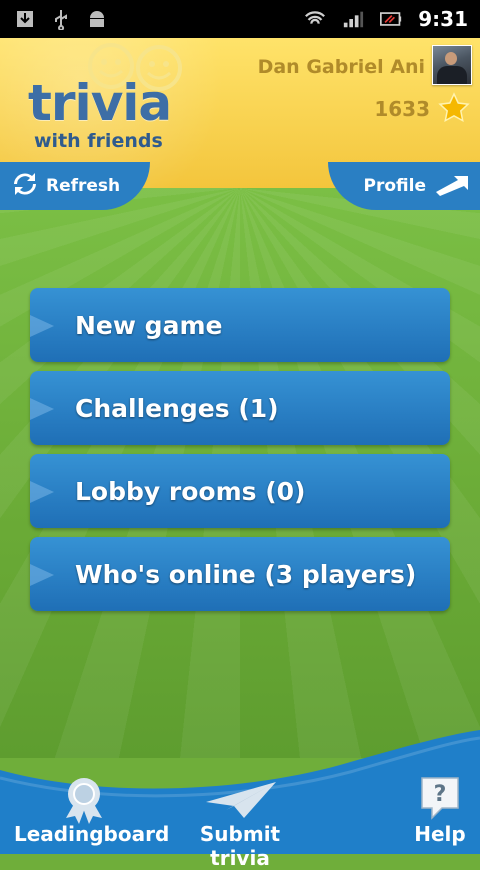 Image resolution: width=480 pixels, height=870 pixels. What do you see at coordinates (454, 107) in the screenshot?
I see `star-icon` at bounding box center [454, 107].